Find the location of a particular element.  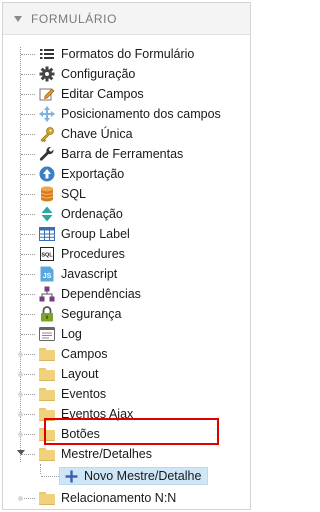

tree-item-label: Relacionamento N:N is located at coordinates (119, 498).